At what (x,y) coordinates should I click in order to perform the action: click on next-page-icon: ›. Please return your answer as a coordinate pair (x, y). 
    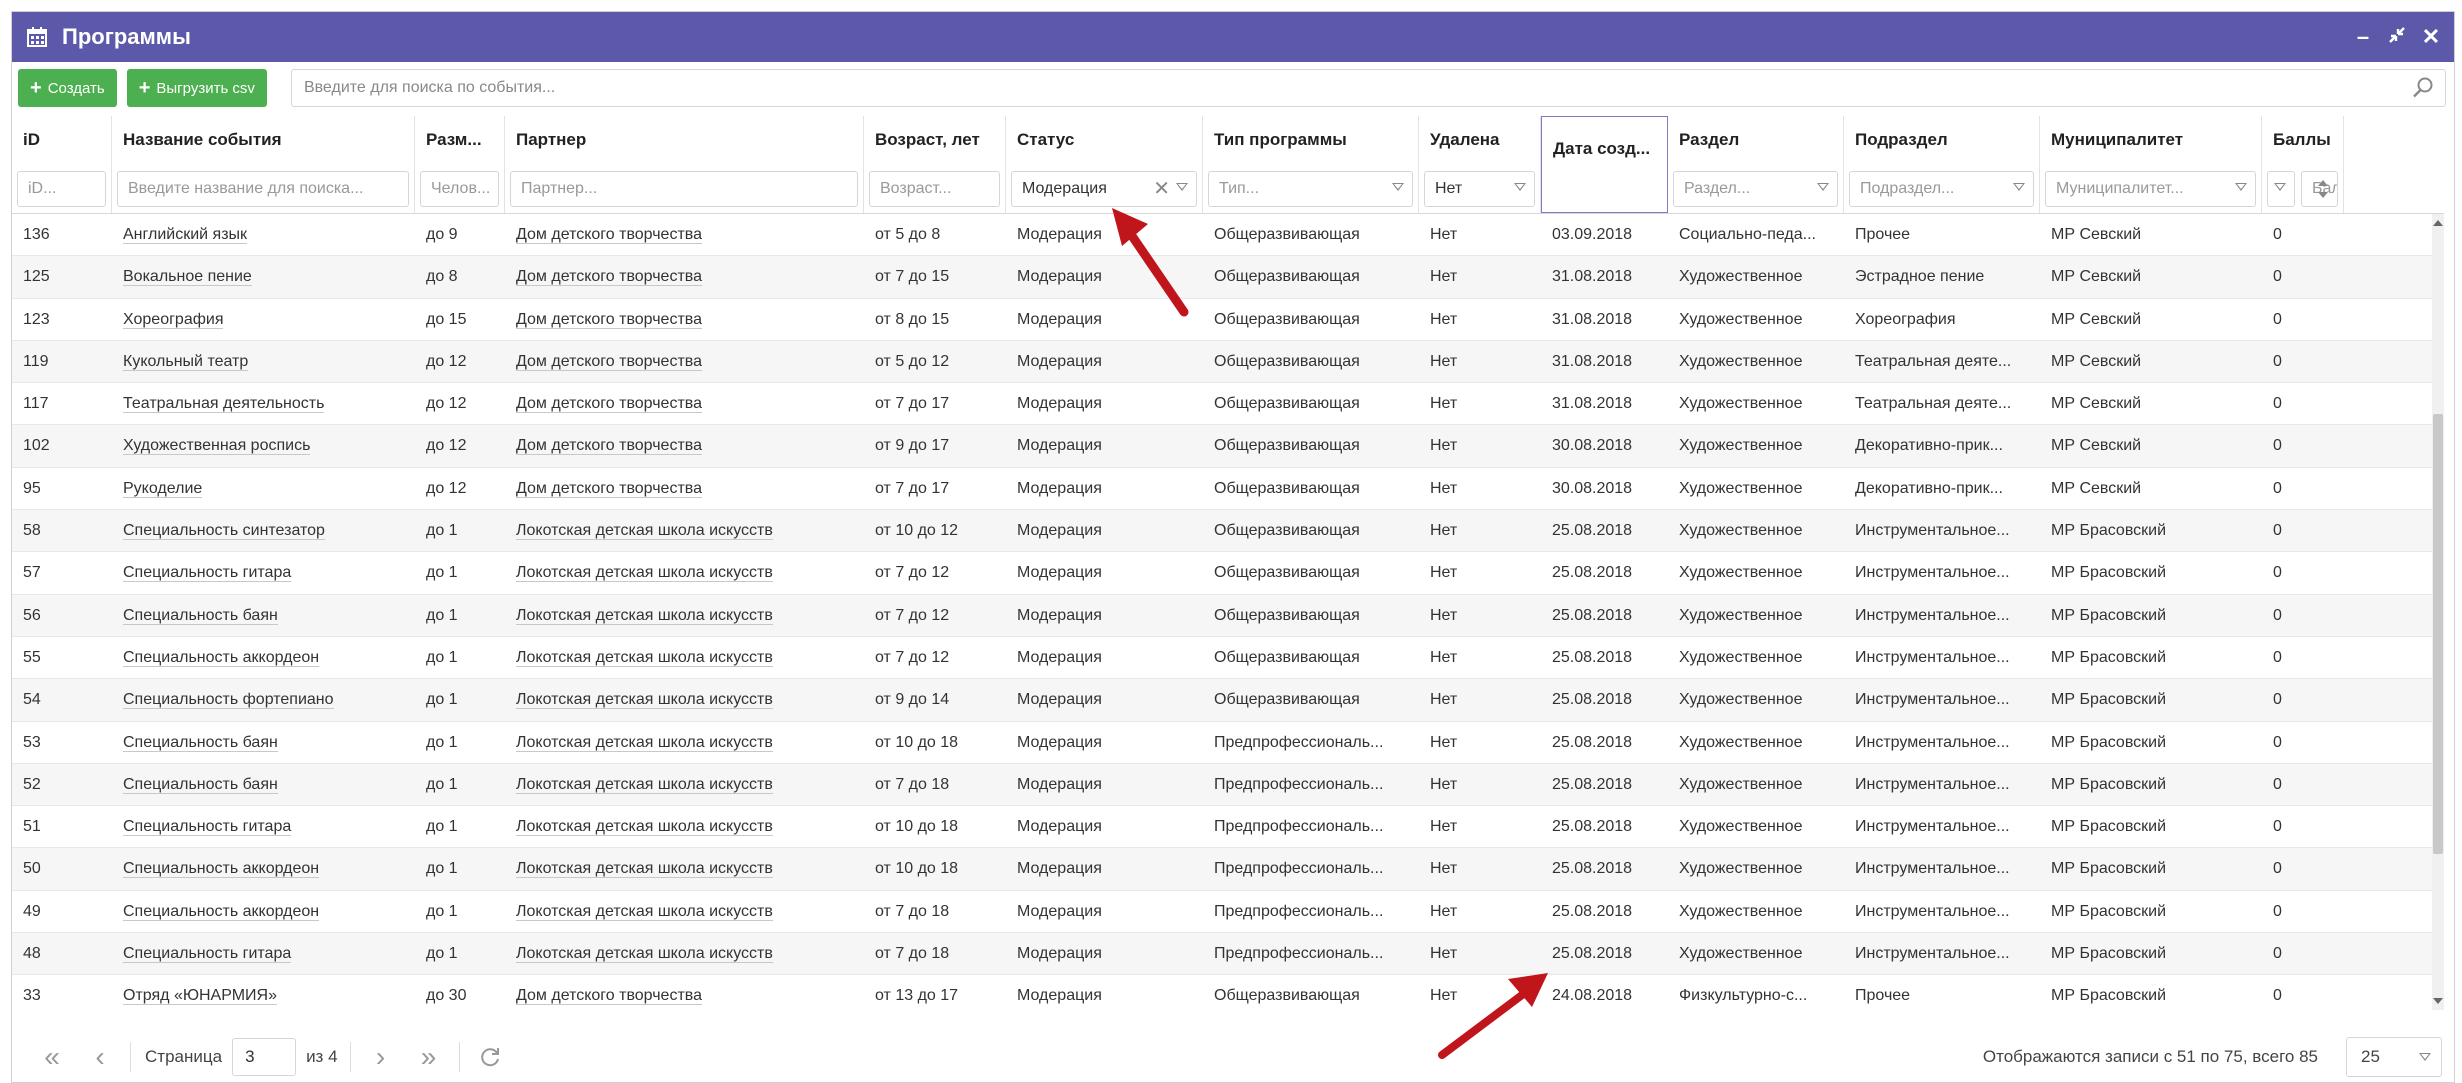
    Looking at the image, I should click on (381, 1057).